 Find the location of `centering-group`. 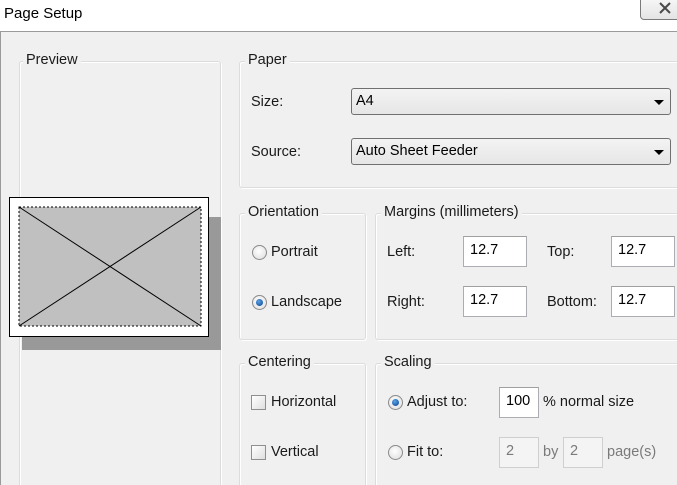

centering-group is located at coordinates (302, 424).